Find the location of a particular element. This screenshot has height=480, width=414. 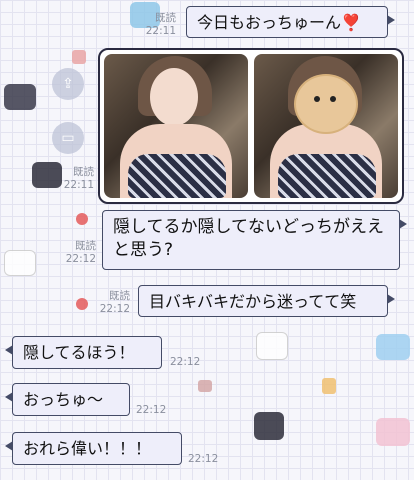

incoming-message-bubble: おれら偉い！！！ is located at coordinates (93, 448).